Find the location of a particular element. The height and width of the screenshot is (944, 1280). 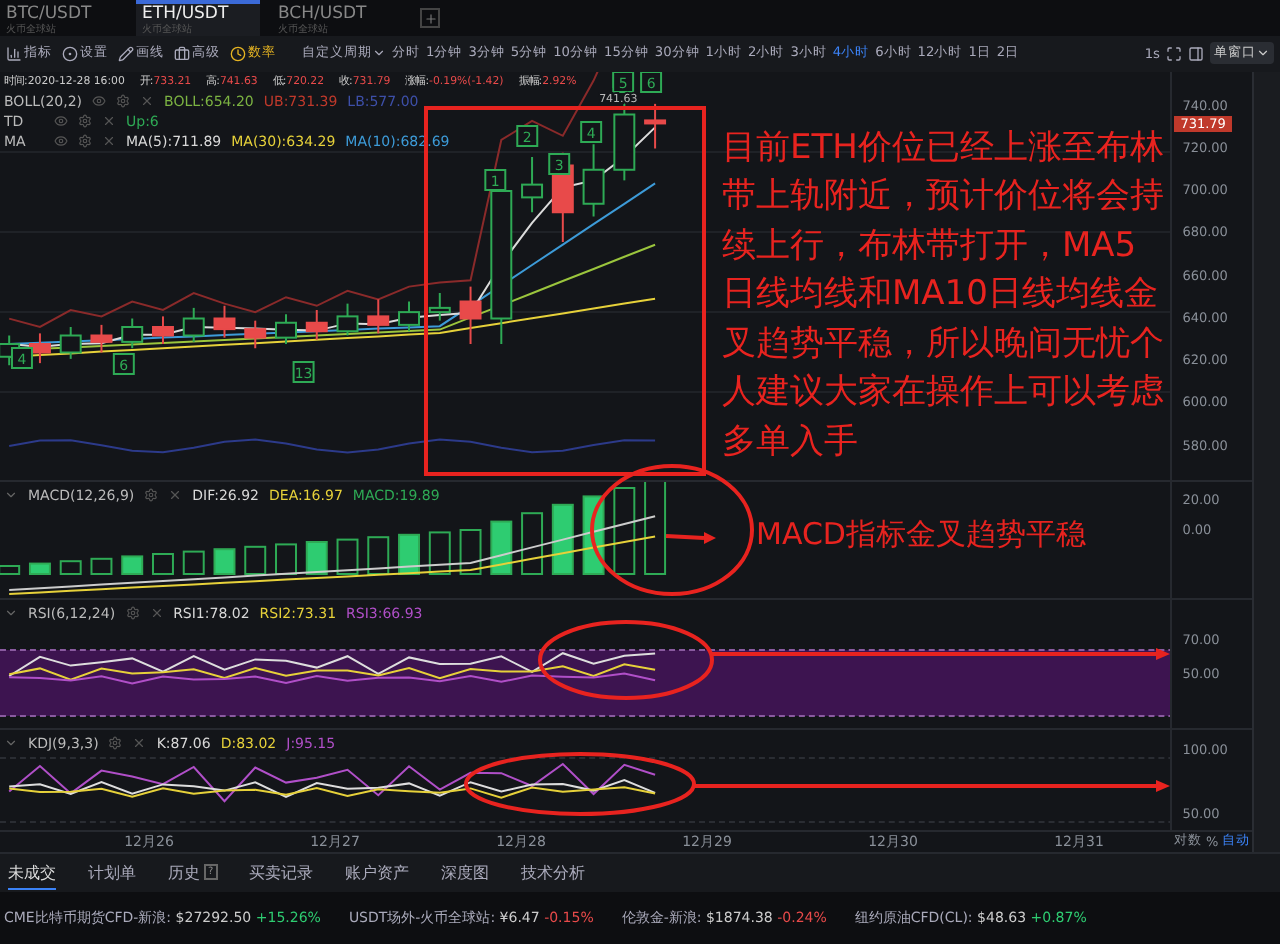

annotation-text: 目前ETH价位已经上涨至布林带上轨附近，预计价位将会持续上行，布林带打开，MA5日线均线和MA10日线均线金叉趋势平稳，所以晚间无忧个人建议大家在操作上可以考虑多单入手 is located at coordinates (944, 295).